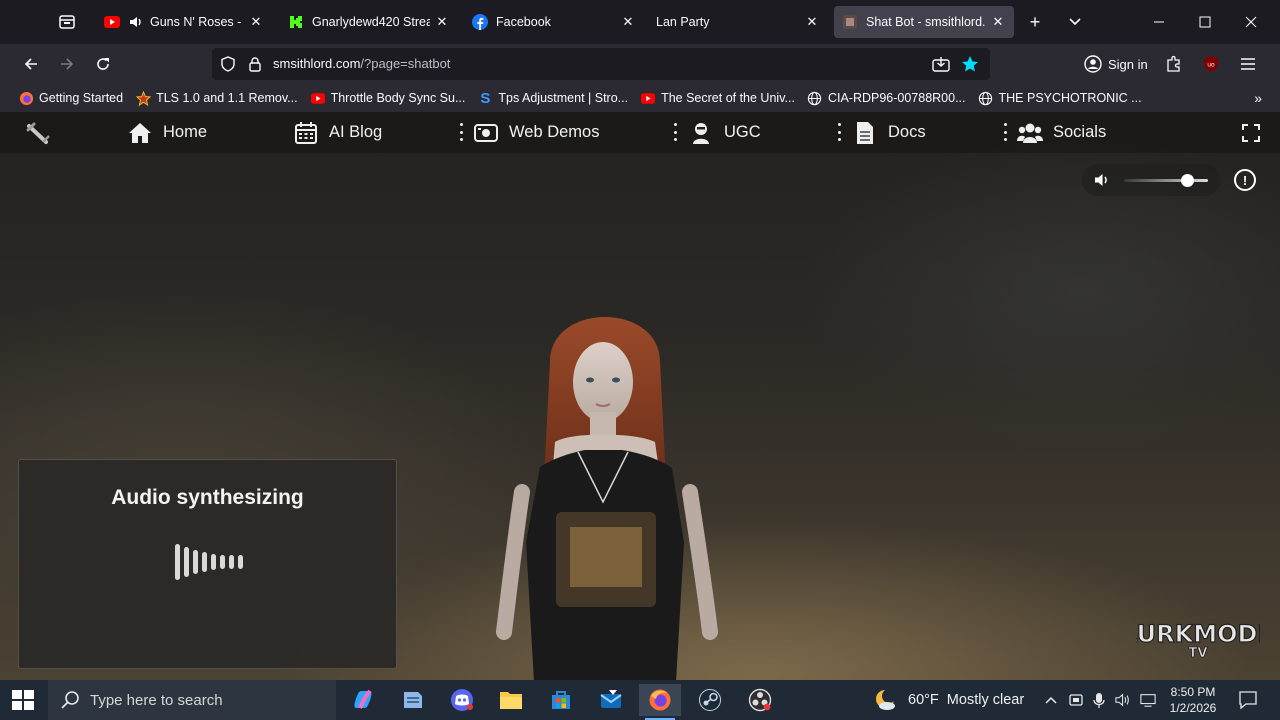 The width and height of the screenshot is (1280, 720). I want to click on audio-waveform-icon, so click(209, 562).